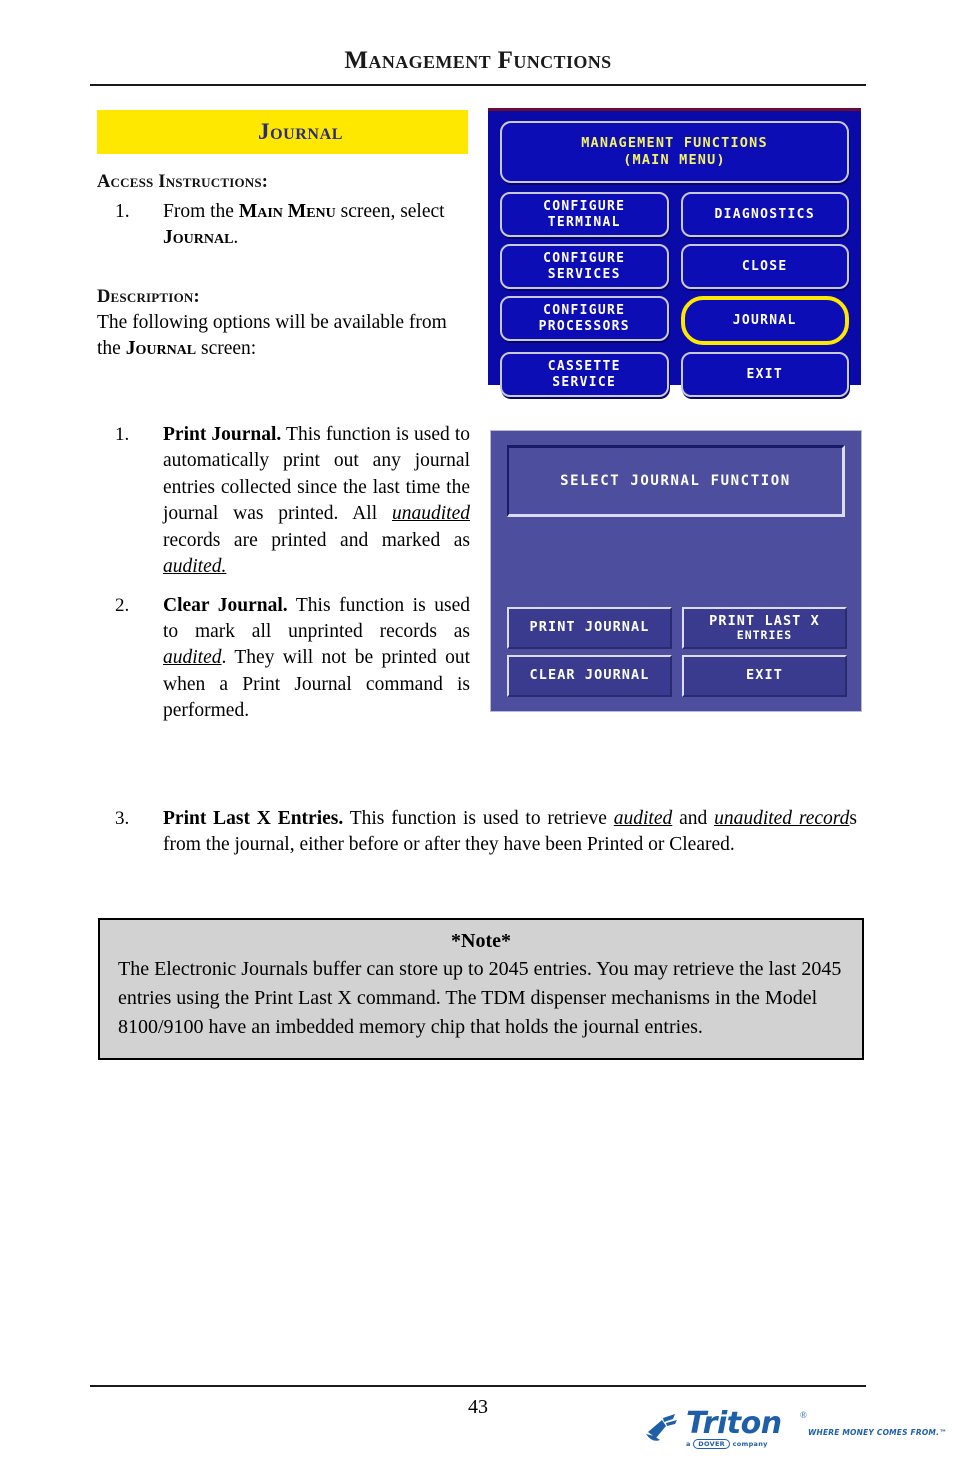 The image size is (954, 1475). What do you see at coordinates (122, 818) in the screenshot?
I see `list-item-number: 3.` at bounding box center [122, 818].